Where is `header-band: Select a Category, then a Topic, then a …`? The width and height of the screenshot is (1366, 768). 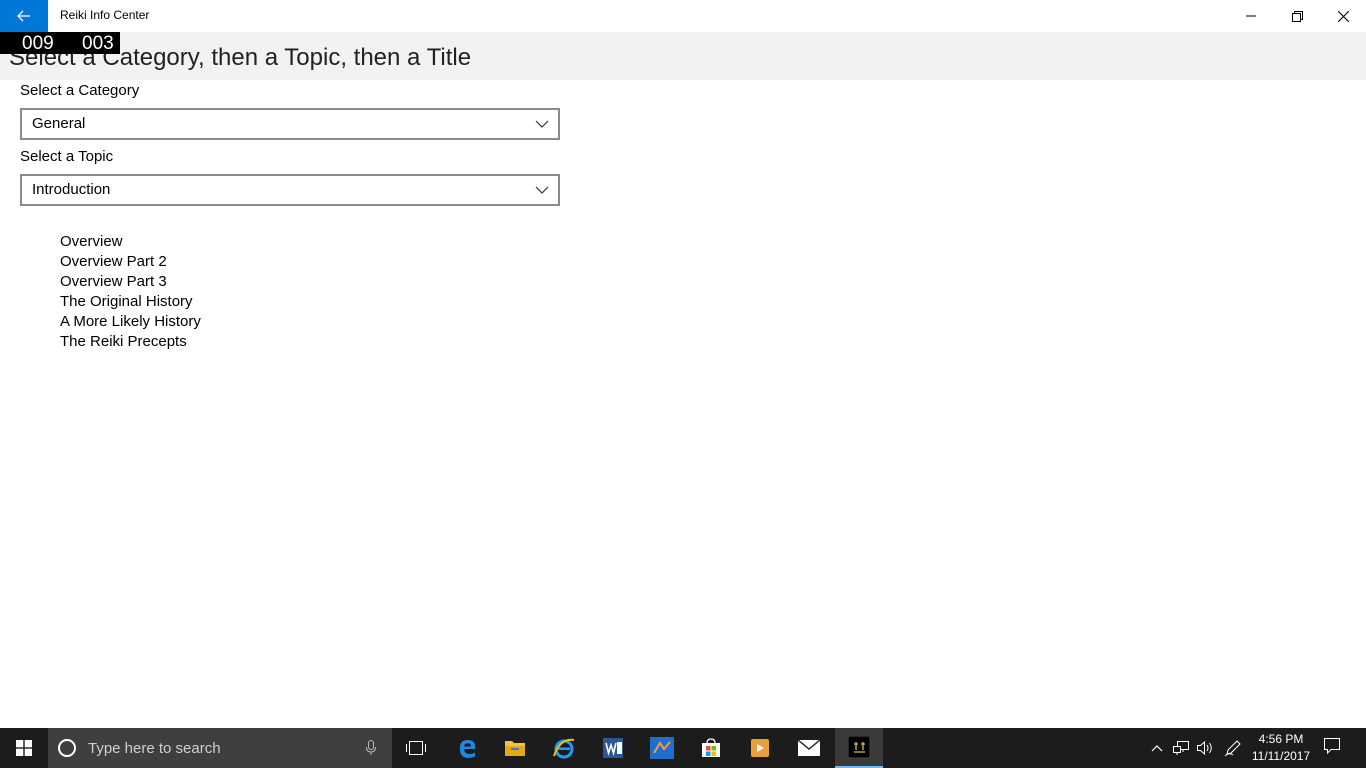 header-band: Select a Category, then a Topic, then a … is located at coordinates (683, 56).